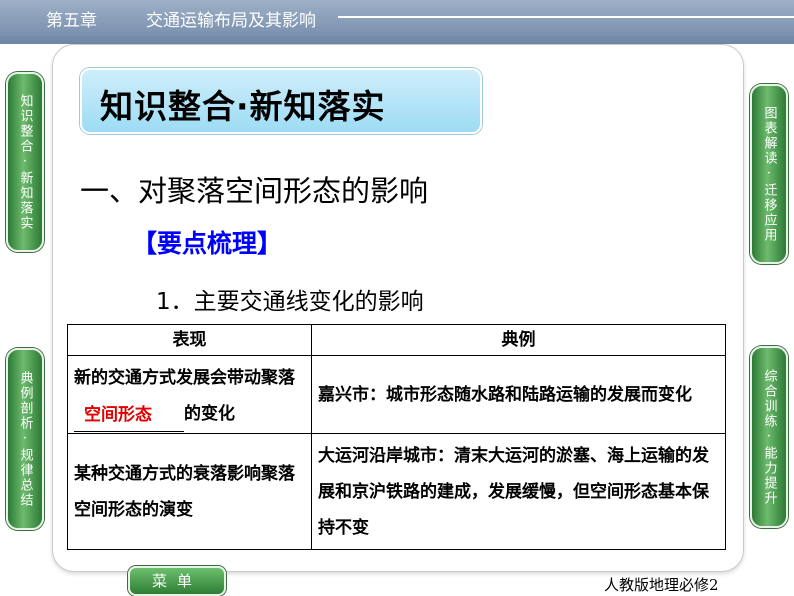  I want to click on chapter-title: 交通运输布局及其影响, so click(231, 21).